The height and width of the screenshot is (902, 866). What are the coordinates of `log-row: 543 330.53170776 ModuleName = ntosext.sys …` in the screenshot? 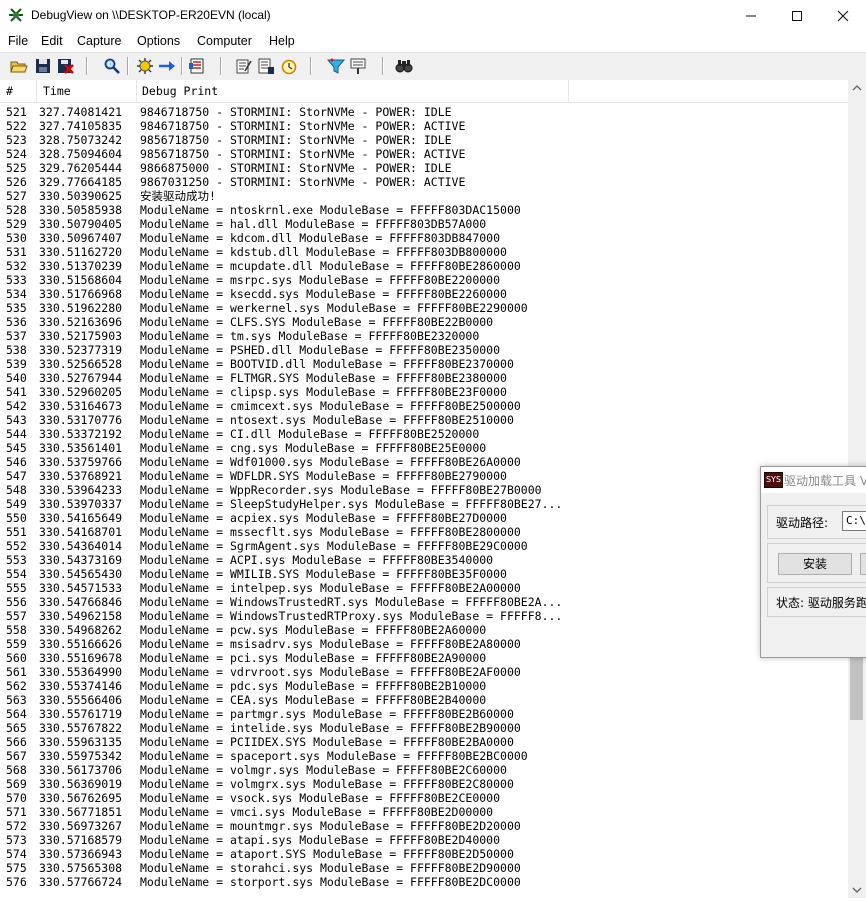 It's located at (424, 420).